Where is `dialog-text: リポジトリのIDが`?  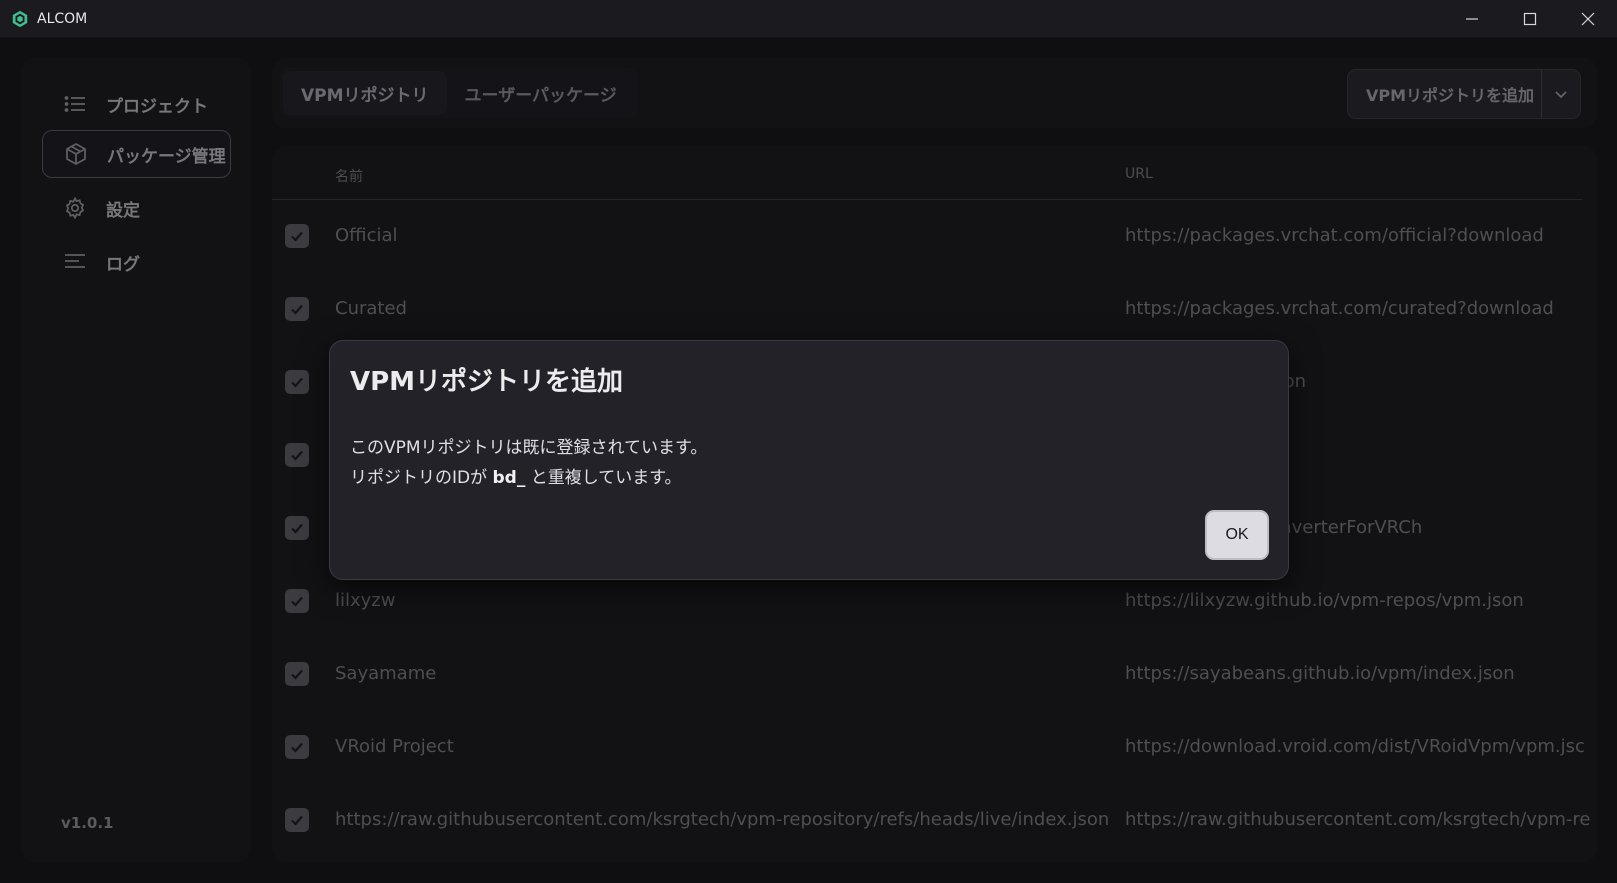
dialog-text: リポジトリのIDが is located at coordinates (421, 478).